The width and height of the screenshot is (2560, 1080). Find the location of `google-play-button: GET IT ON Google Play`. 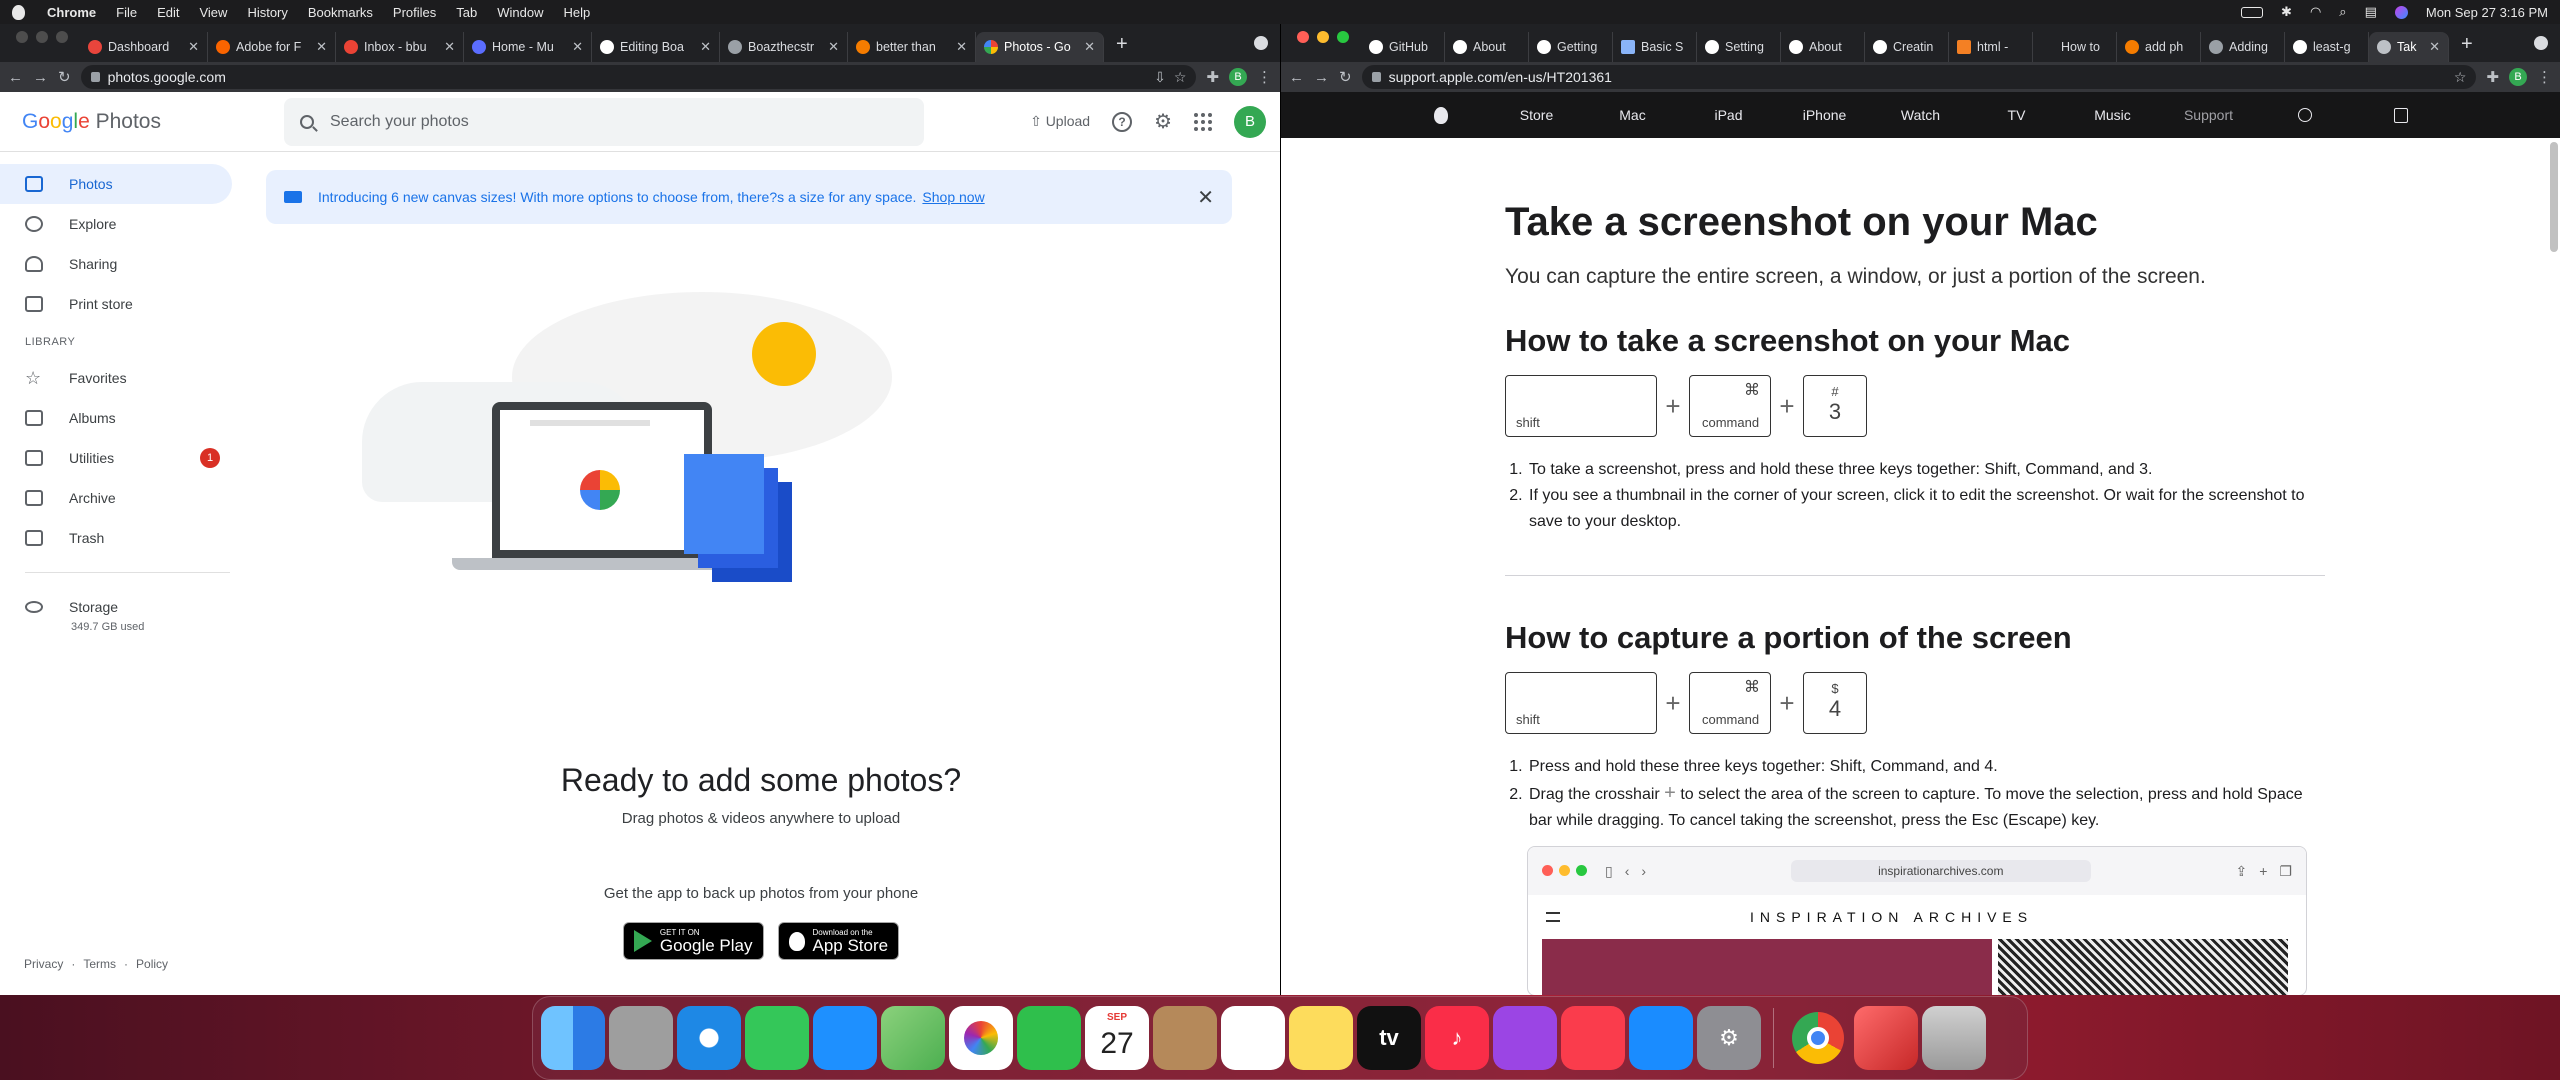

google-play-button: GET IT ON Google Play is located at coordinates (693, 941).